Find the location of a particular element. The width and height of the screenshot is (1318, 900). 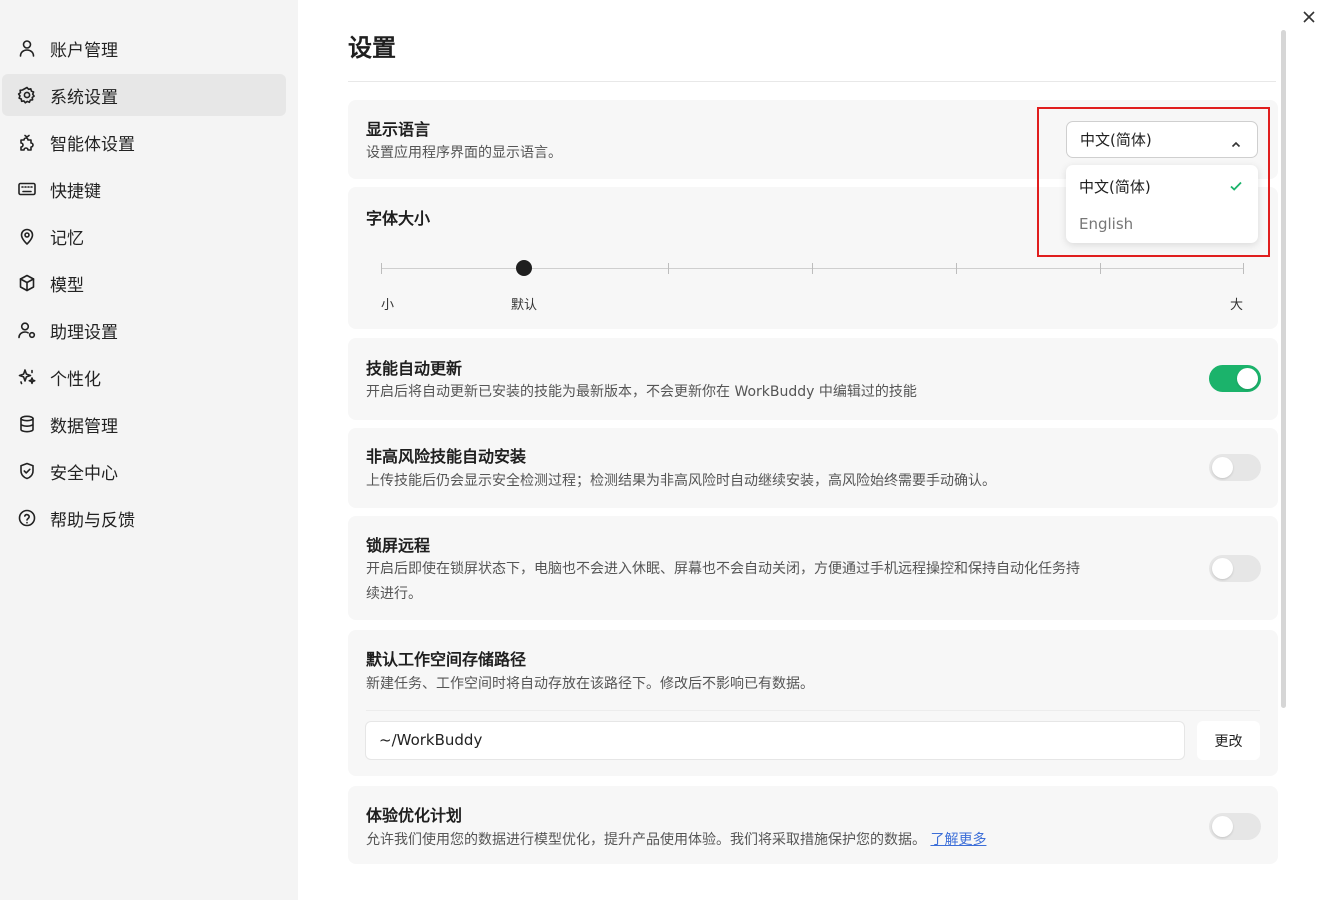

page-title: 设置 is located at coordinates (372, 48).